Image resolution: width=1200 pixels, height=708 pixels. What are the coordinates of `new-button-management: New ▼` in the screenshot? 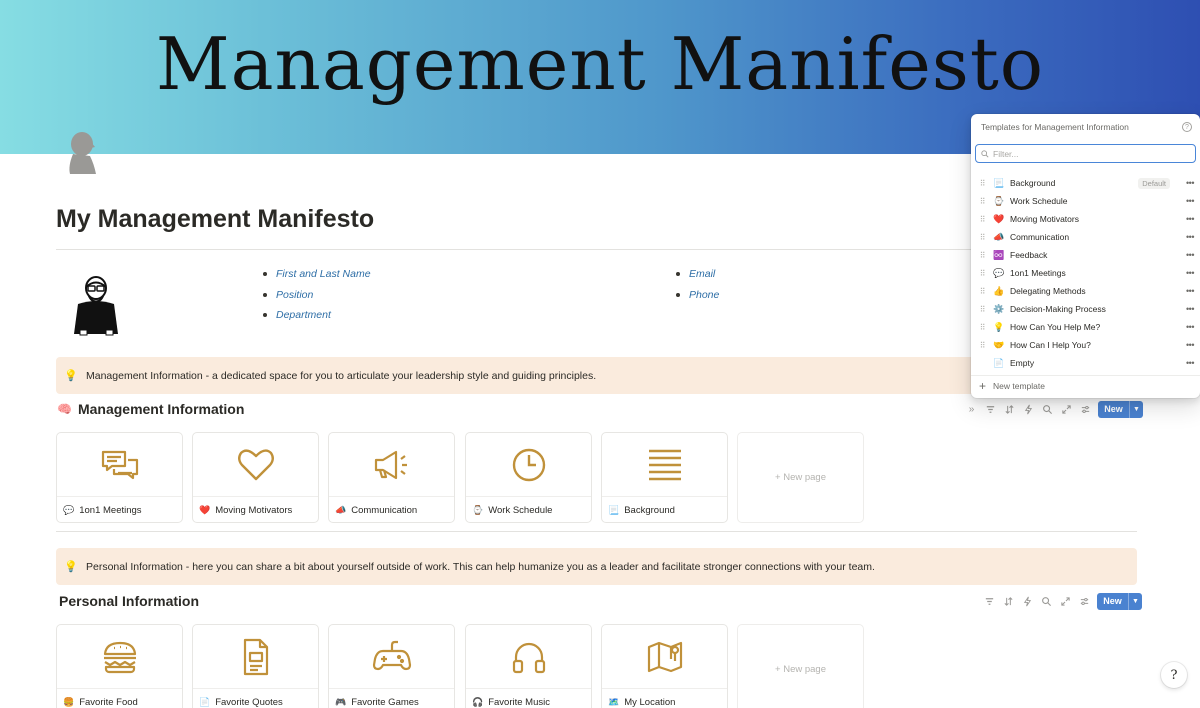 It's located at (1120, 409).